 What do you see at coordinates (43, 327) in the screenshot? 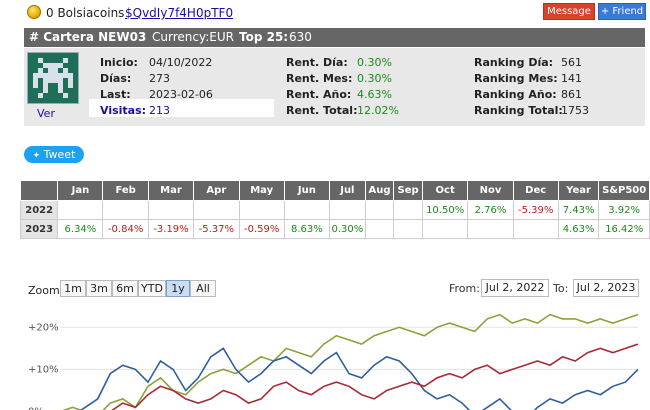
I see `y-tick-label: +20%` at bounding box center [43, 327].